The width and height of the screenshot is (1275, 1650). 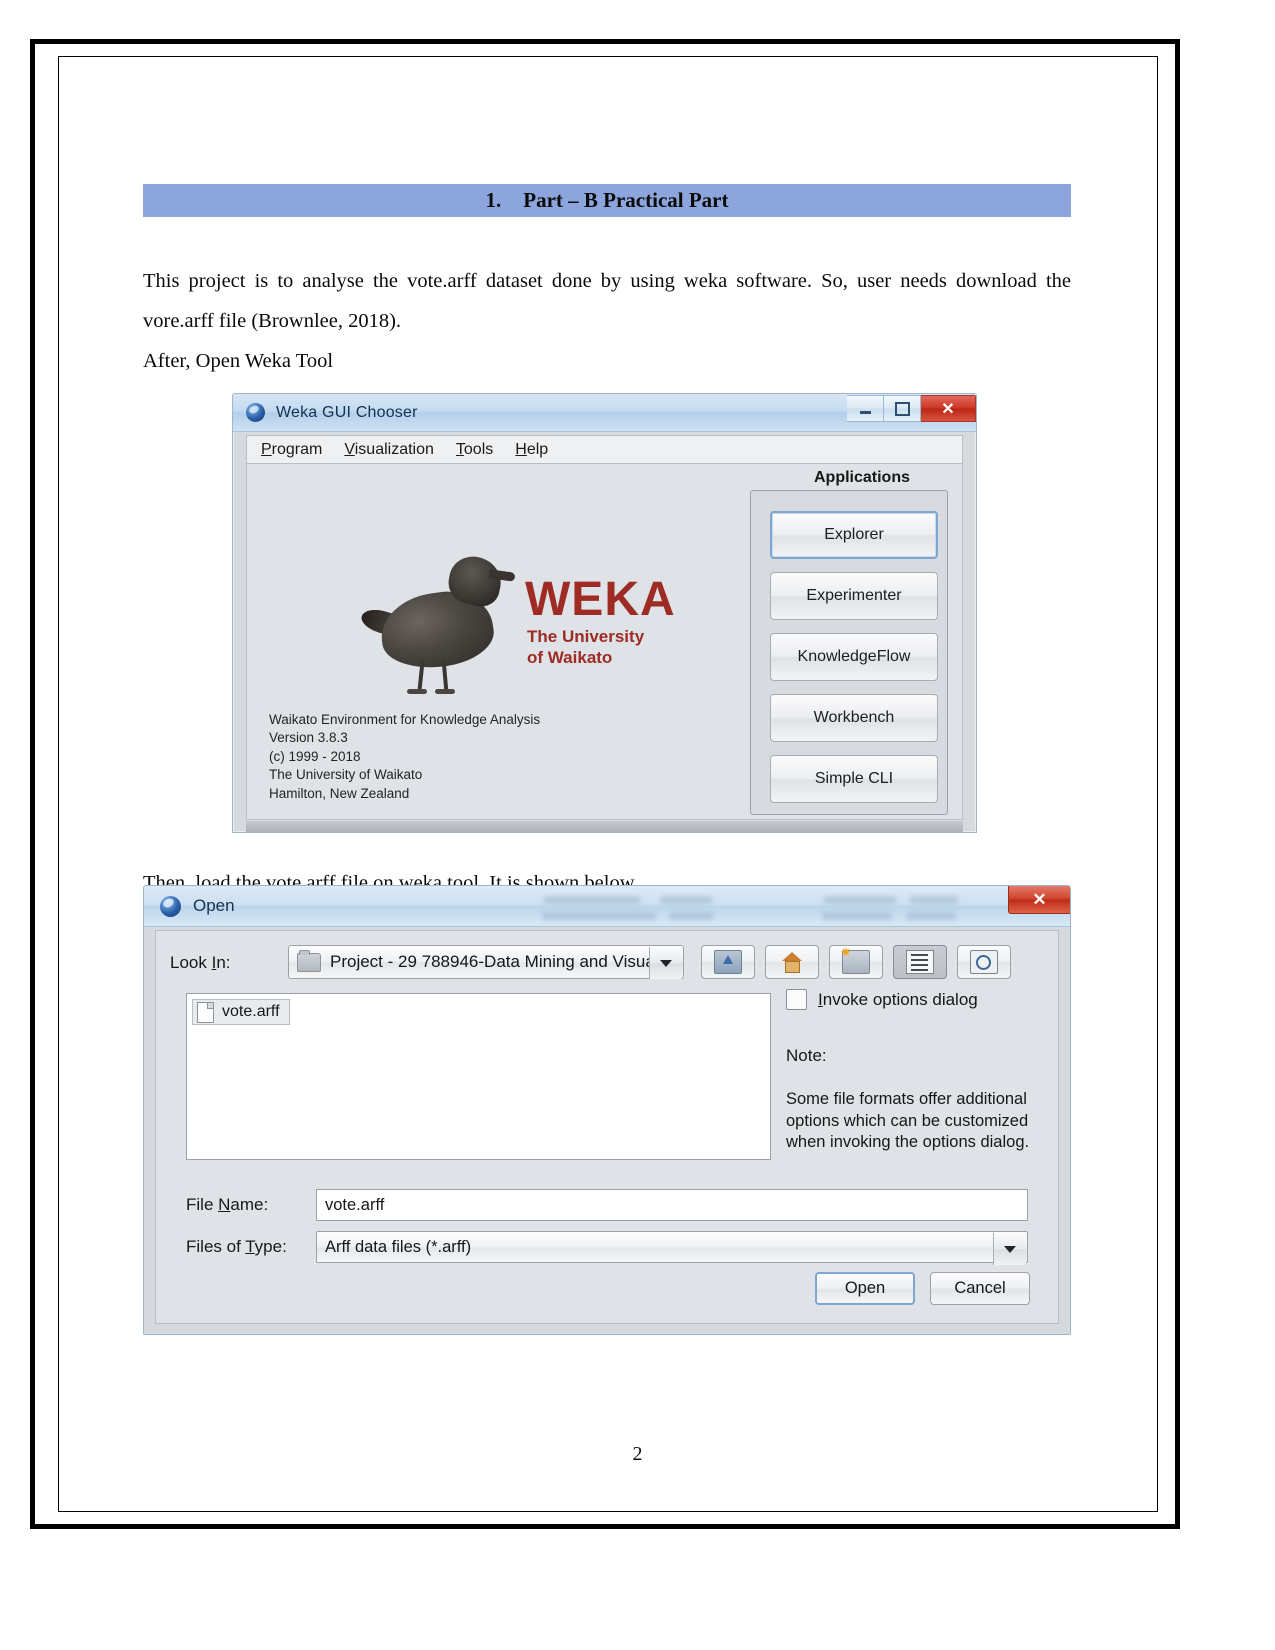 I want to click on minimize-button, so click(x=865, y=408).